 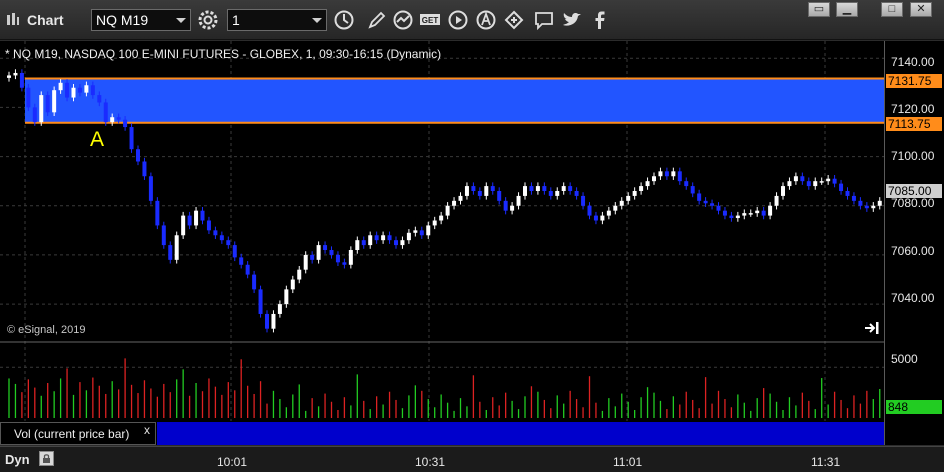 I want to click on close-button: ✕, so click(x=921, y=9).